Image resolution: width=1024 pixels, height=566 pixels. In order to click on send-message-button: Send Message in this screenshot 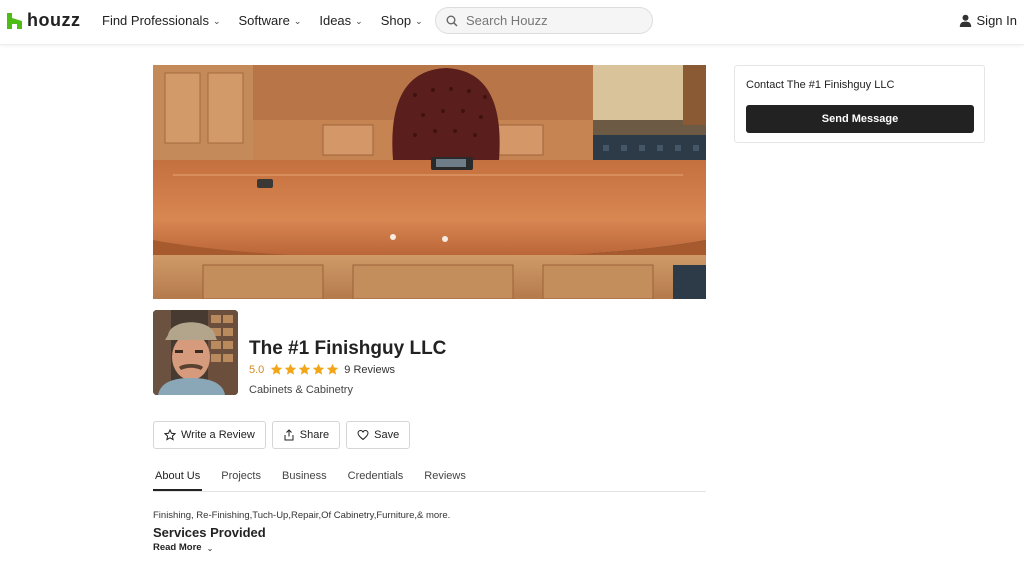, I will do `click(860, 119)`.